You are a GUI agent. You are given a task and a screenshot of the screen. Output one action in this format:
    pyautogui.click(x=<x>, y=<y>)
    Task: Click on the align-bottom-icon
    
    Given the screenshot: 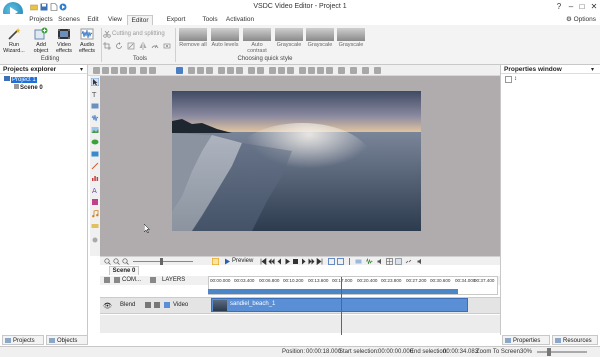 What is the action you would take?
    pyautogui.click(x=239, y=70)
    